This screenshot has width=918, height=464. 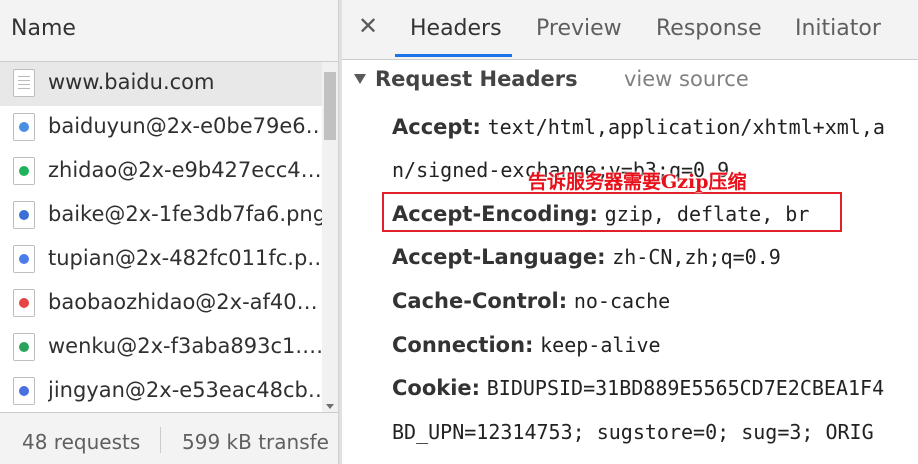 I want to click on header-key: Cookie:, so click(x=436, y=388).